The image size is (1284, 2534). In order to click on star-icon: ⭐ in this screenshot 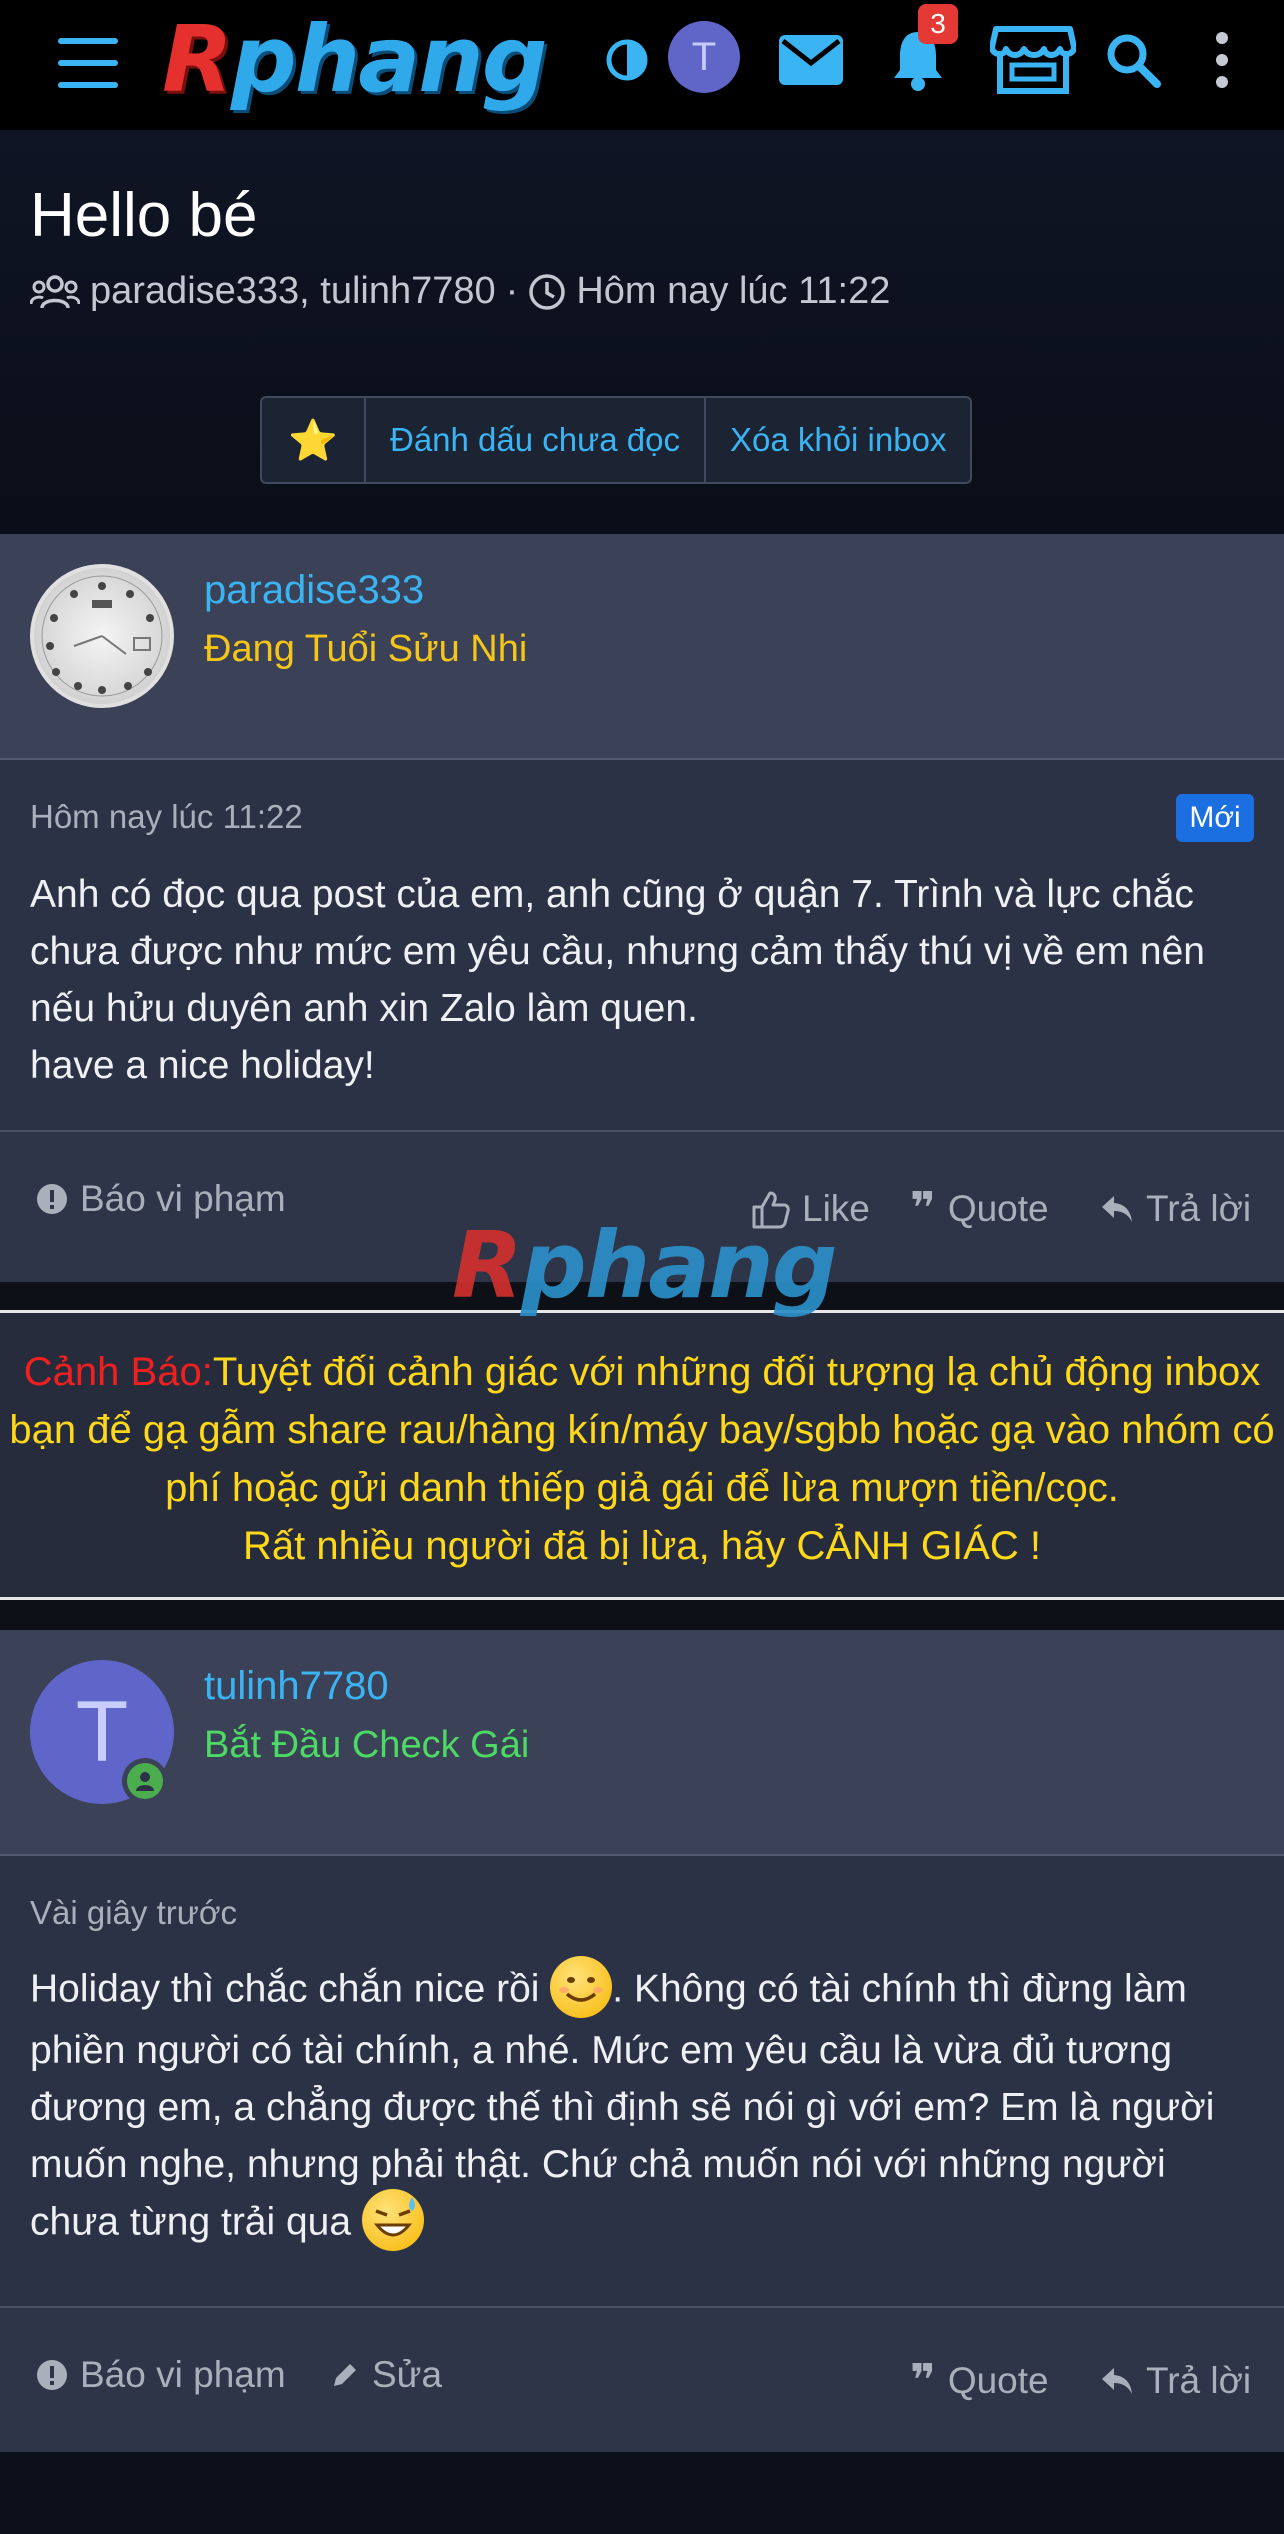, I will do `click(313, 440)`.